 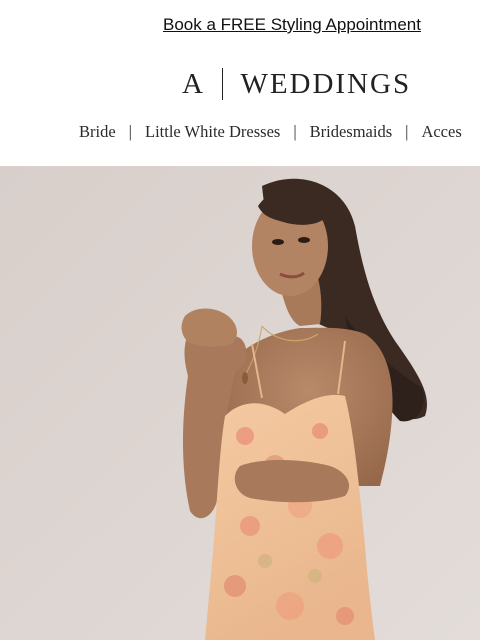 I want to click on logo-divider, so click(x=222, y=84).